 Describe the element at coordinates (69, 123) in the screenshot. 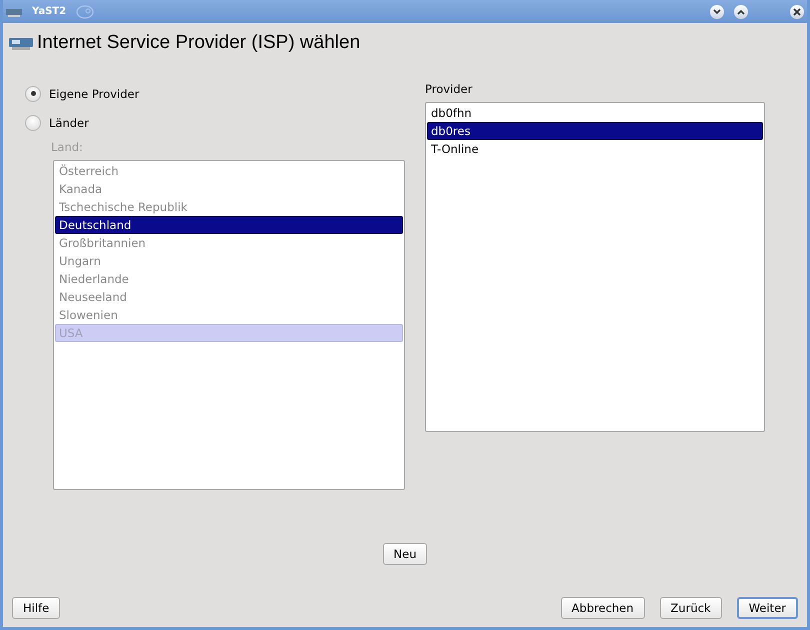

I see `radio-label: Länder` at that location.